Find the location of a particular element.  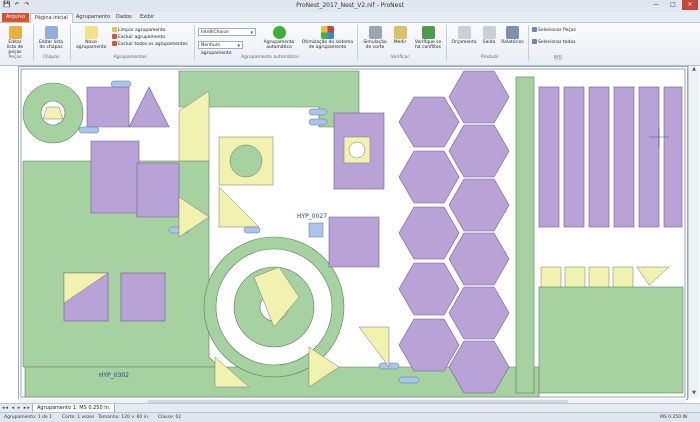

optimize-label: Otimização do sistema de agrupamento is located at coordinates (327, 45).